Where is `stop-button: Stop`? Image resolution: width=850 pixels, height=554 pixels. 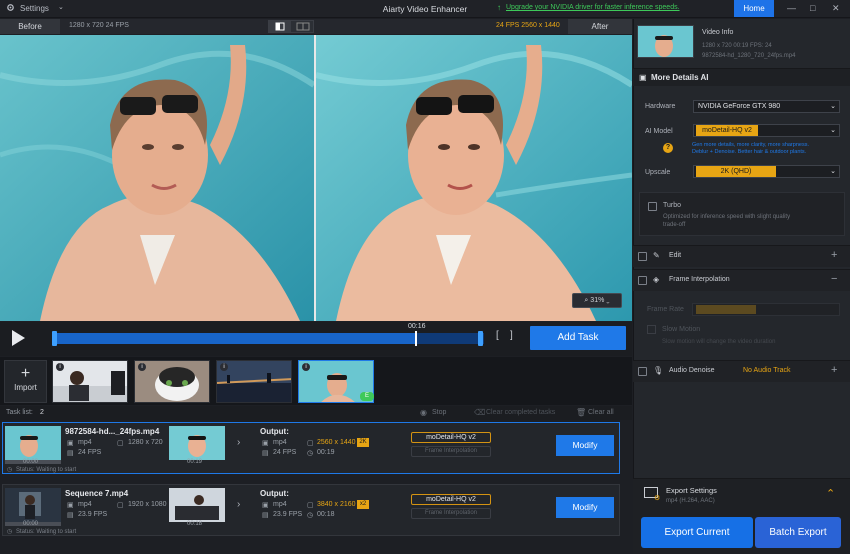
stop-button: Stop is located at coordinates (439, 412).